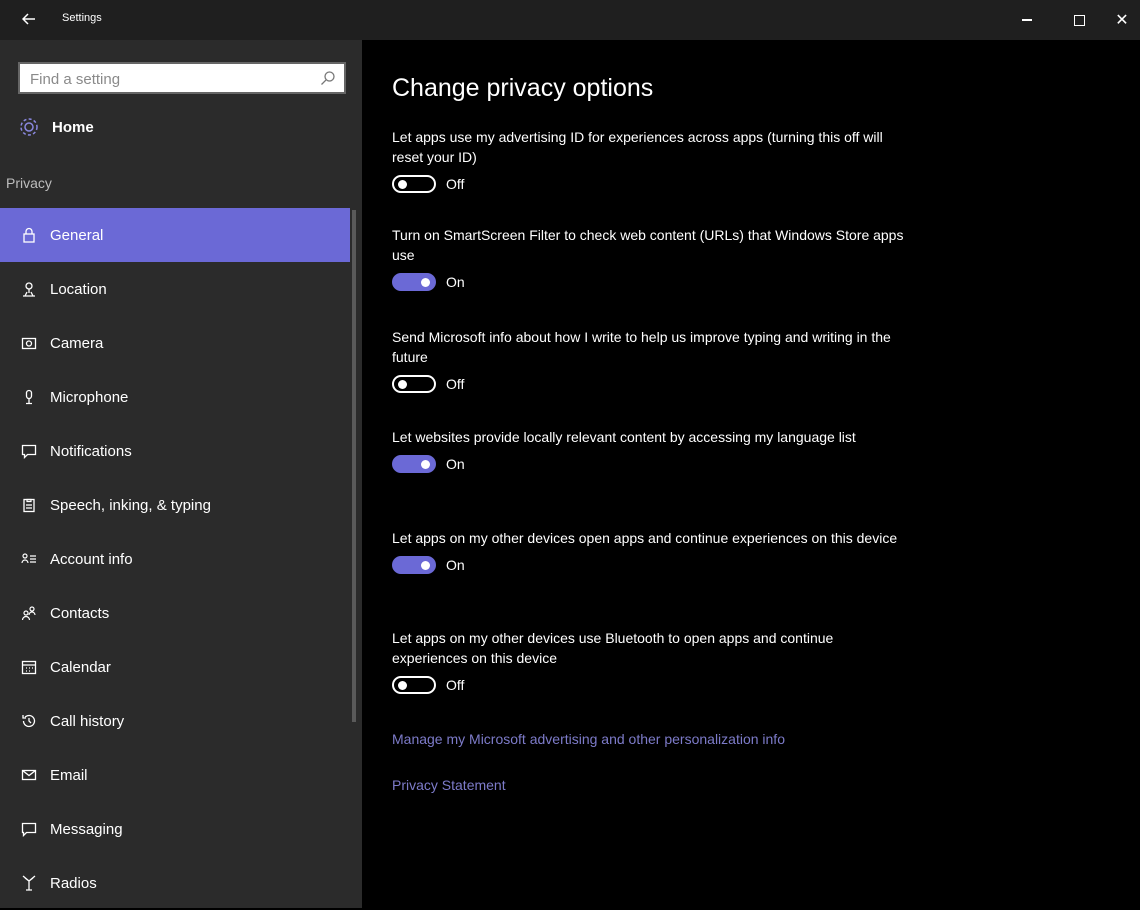 The height and width of the screenshot is (910, 1140). I want to click on sidebar-item-microphone: Microphone, so click(175, 397).